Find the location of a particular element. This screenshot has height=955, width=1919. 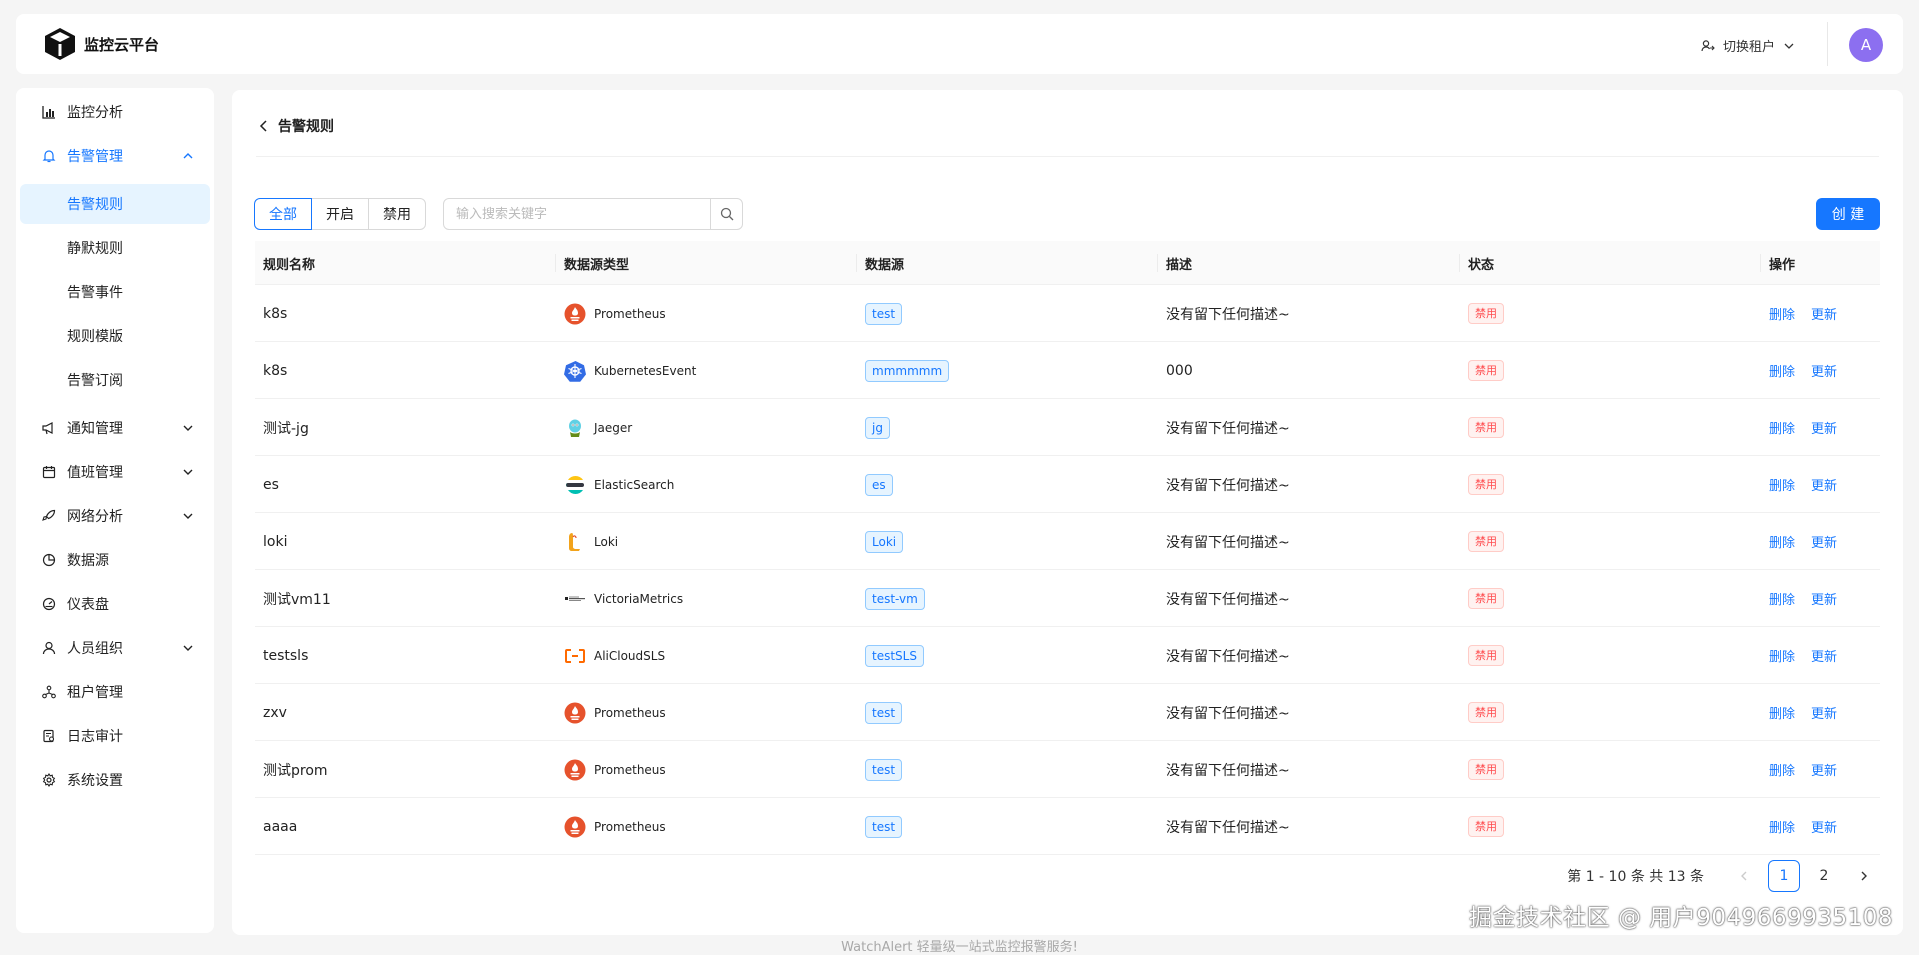

search-button is located at coordinates (726, 214).